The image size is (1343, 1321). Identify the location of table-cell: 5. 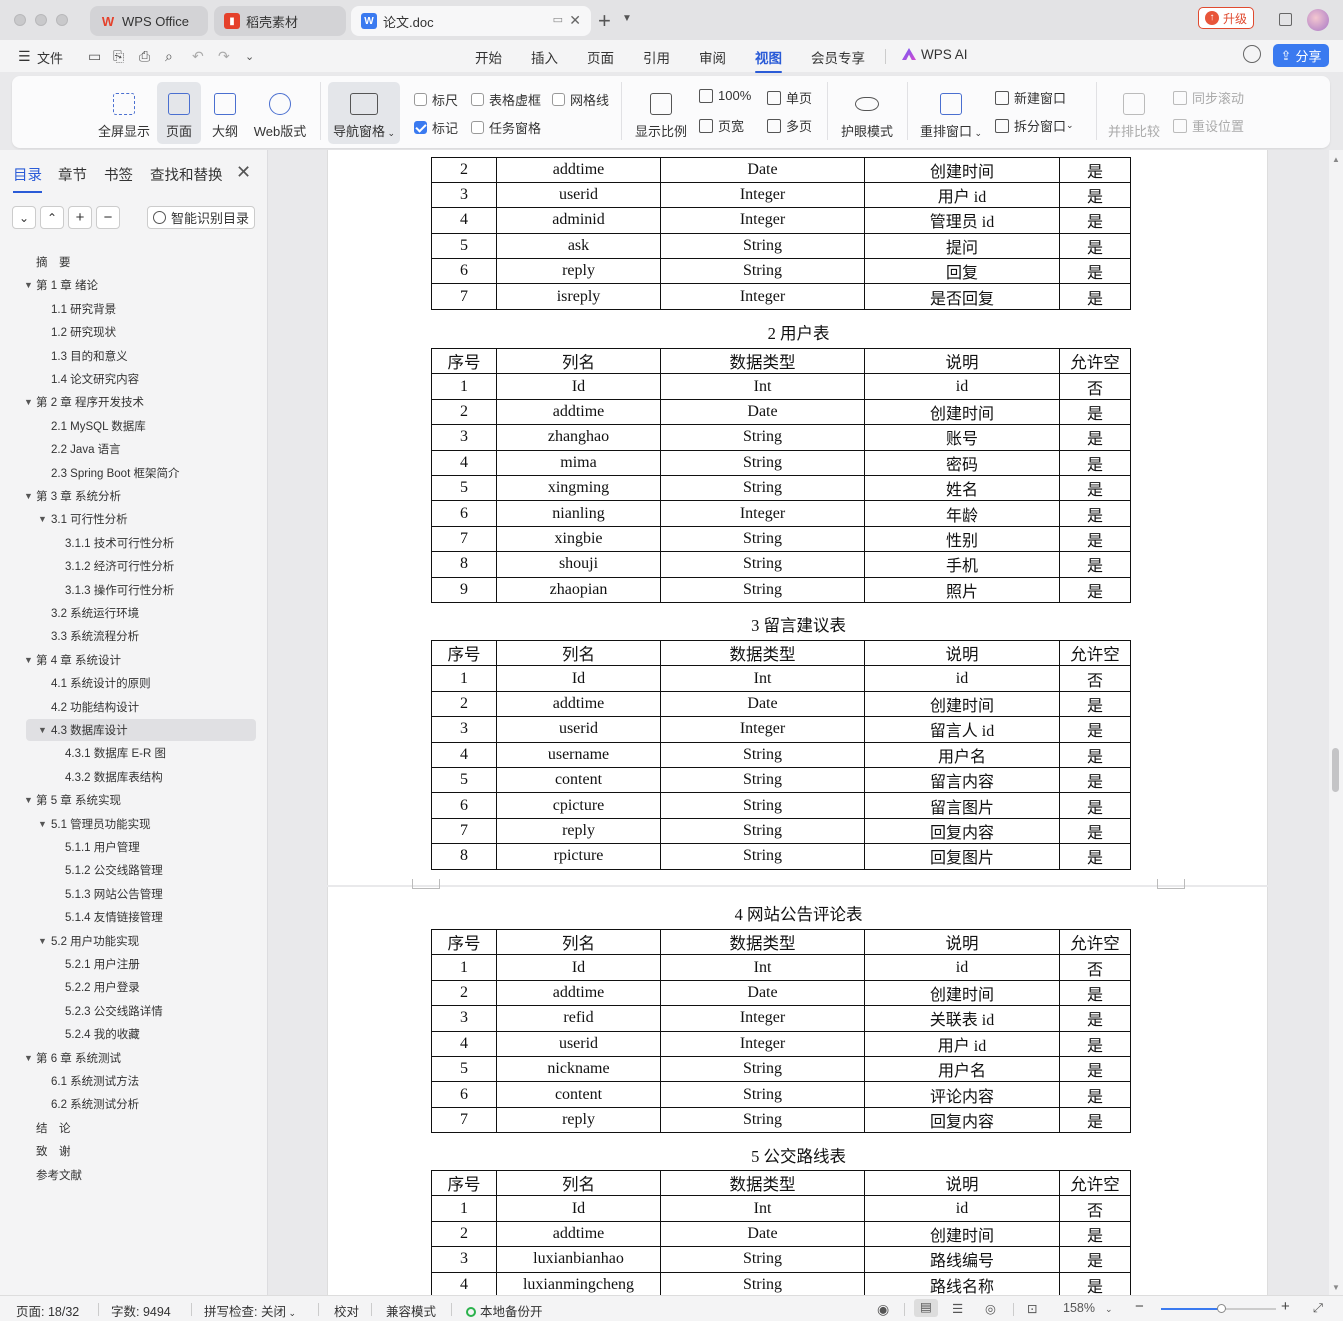
(464, 246).